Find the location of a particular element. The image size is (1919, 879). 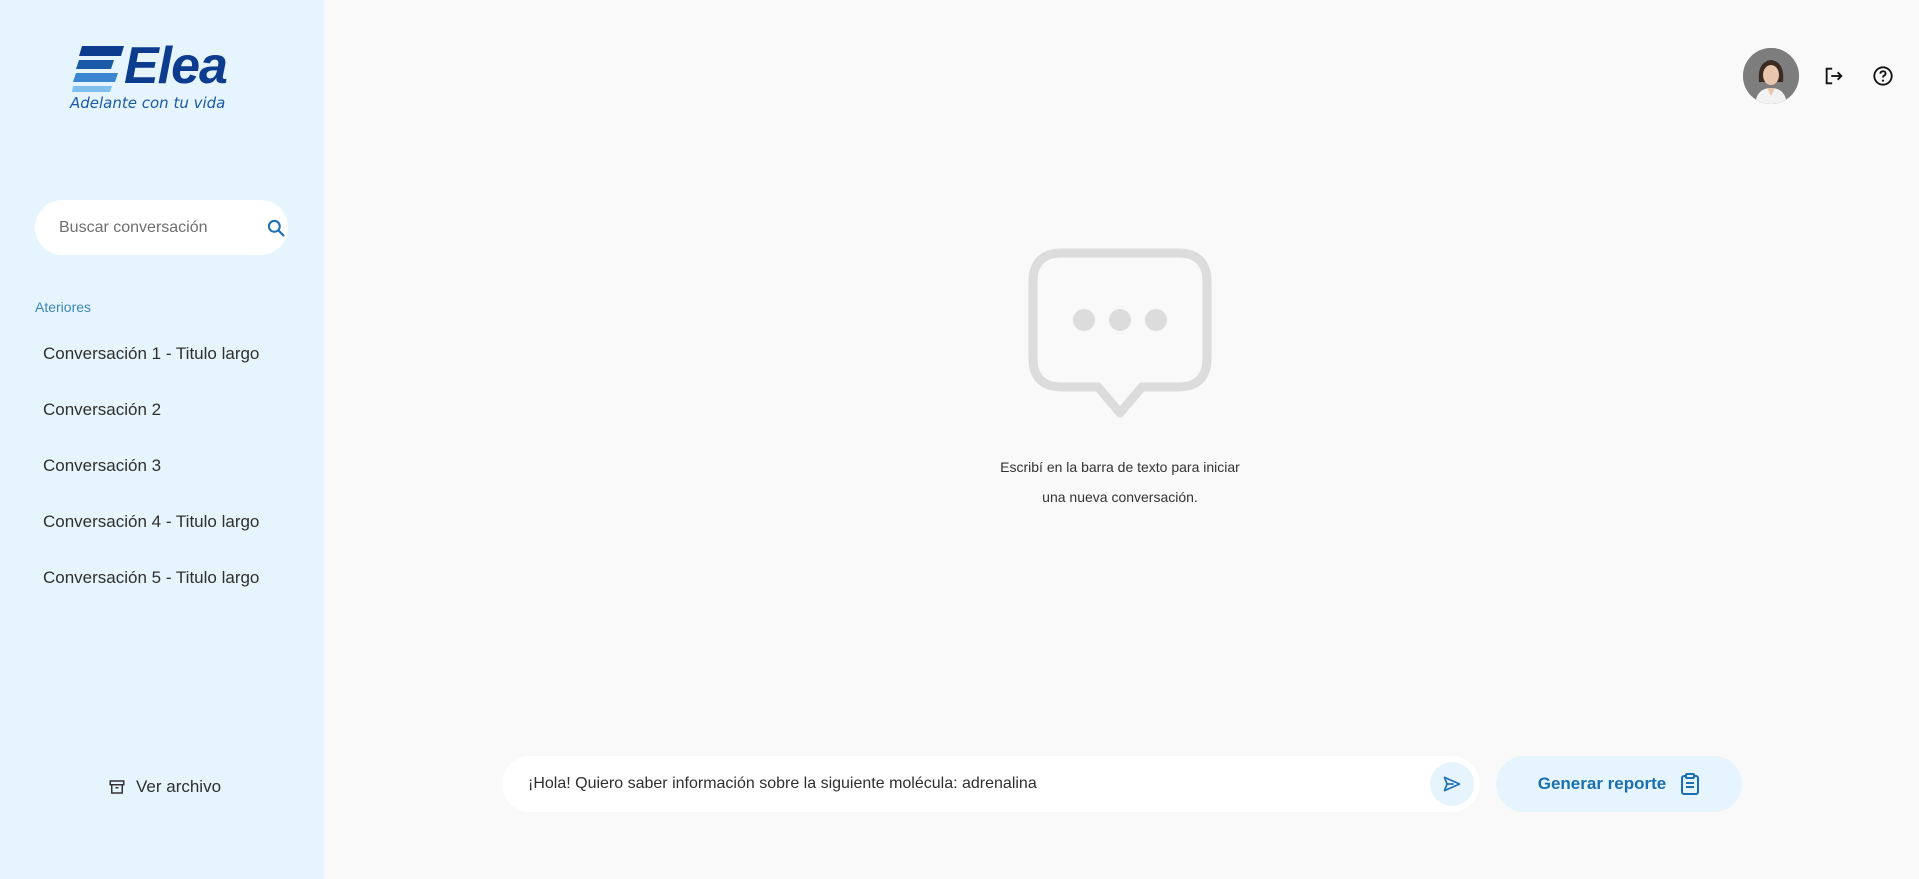

empty-state-line: una nueva conversación. is located at coordinates (1120, 497).